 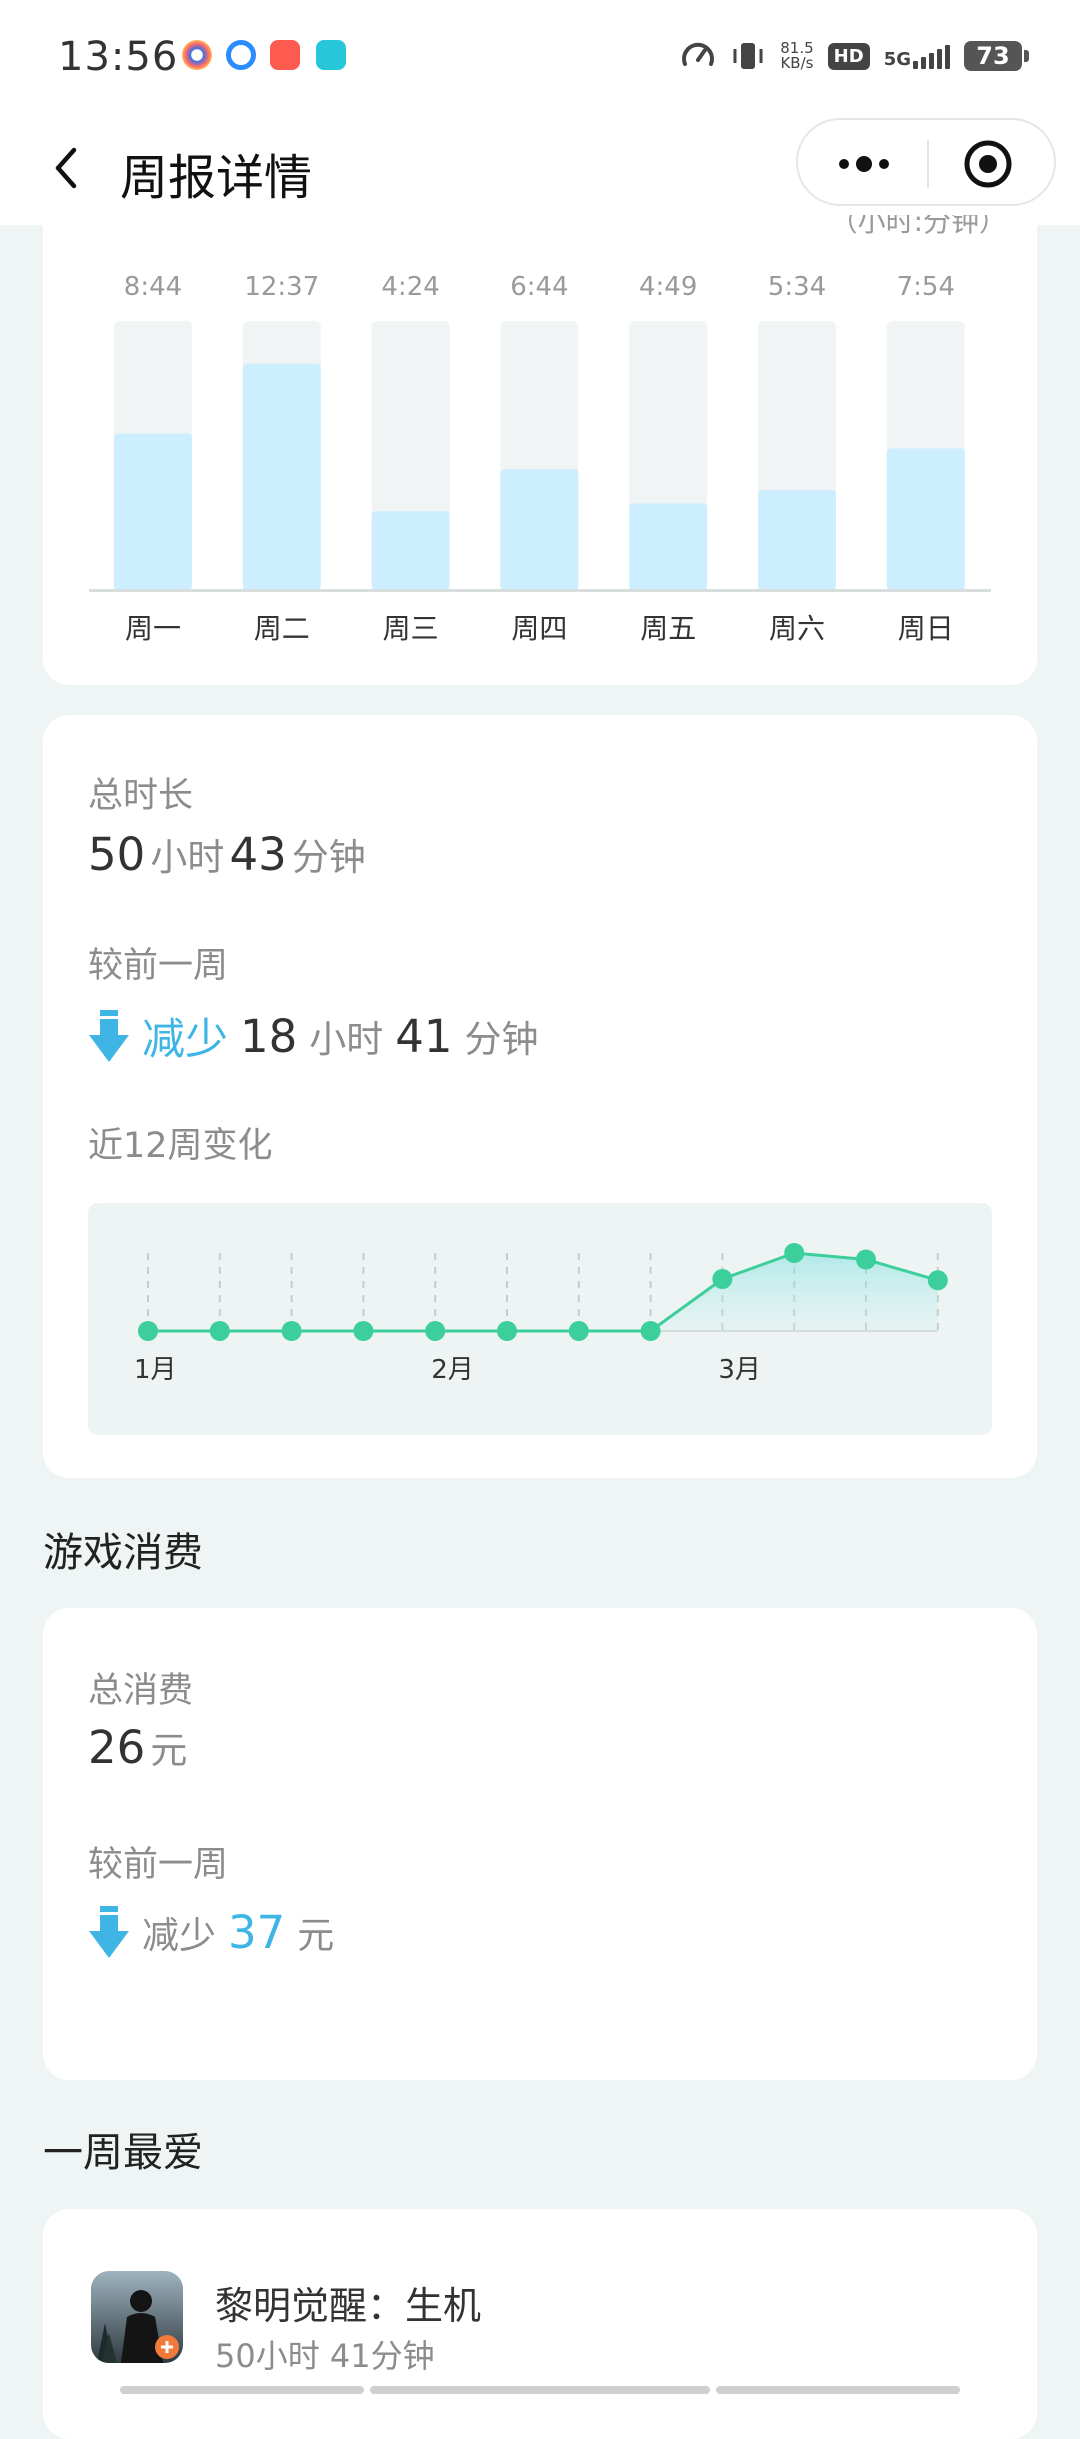 I want to click on spend-section-title: 游戏消费, so click(x=123, y=1553).